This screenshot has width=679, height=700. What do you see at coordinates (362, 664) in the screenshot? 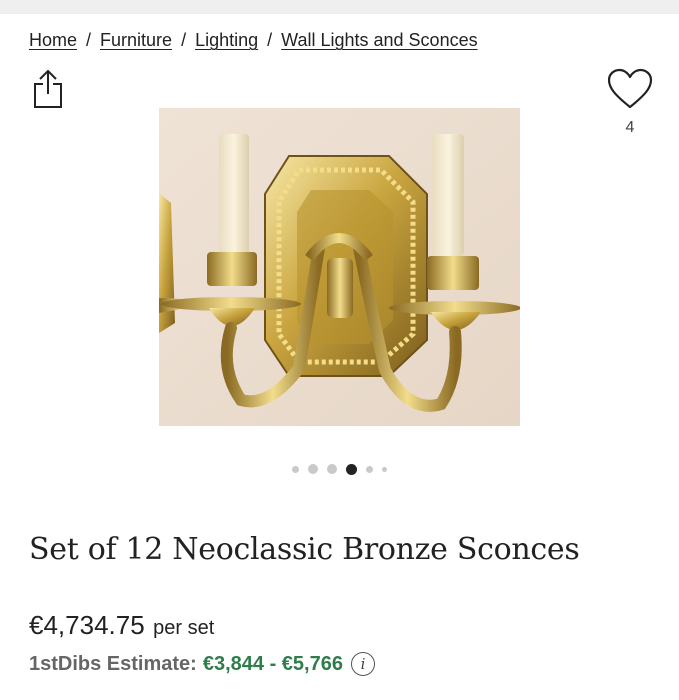
I see `info-icon: i` at bounding box center [362, 664].